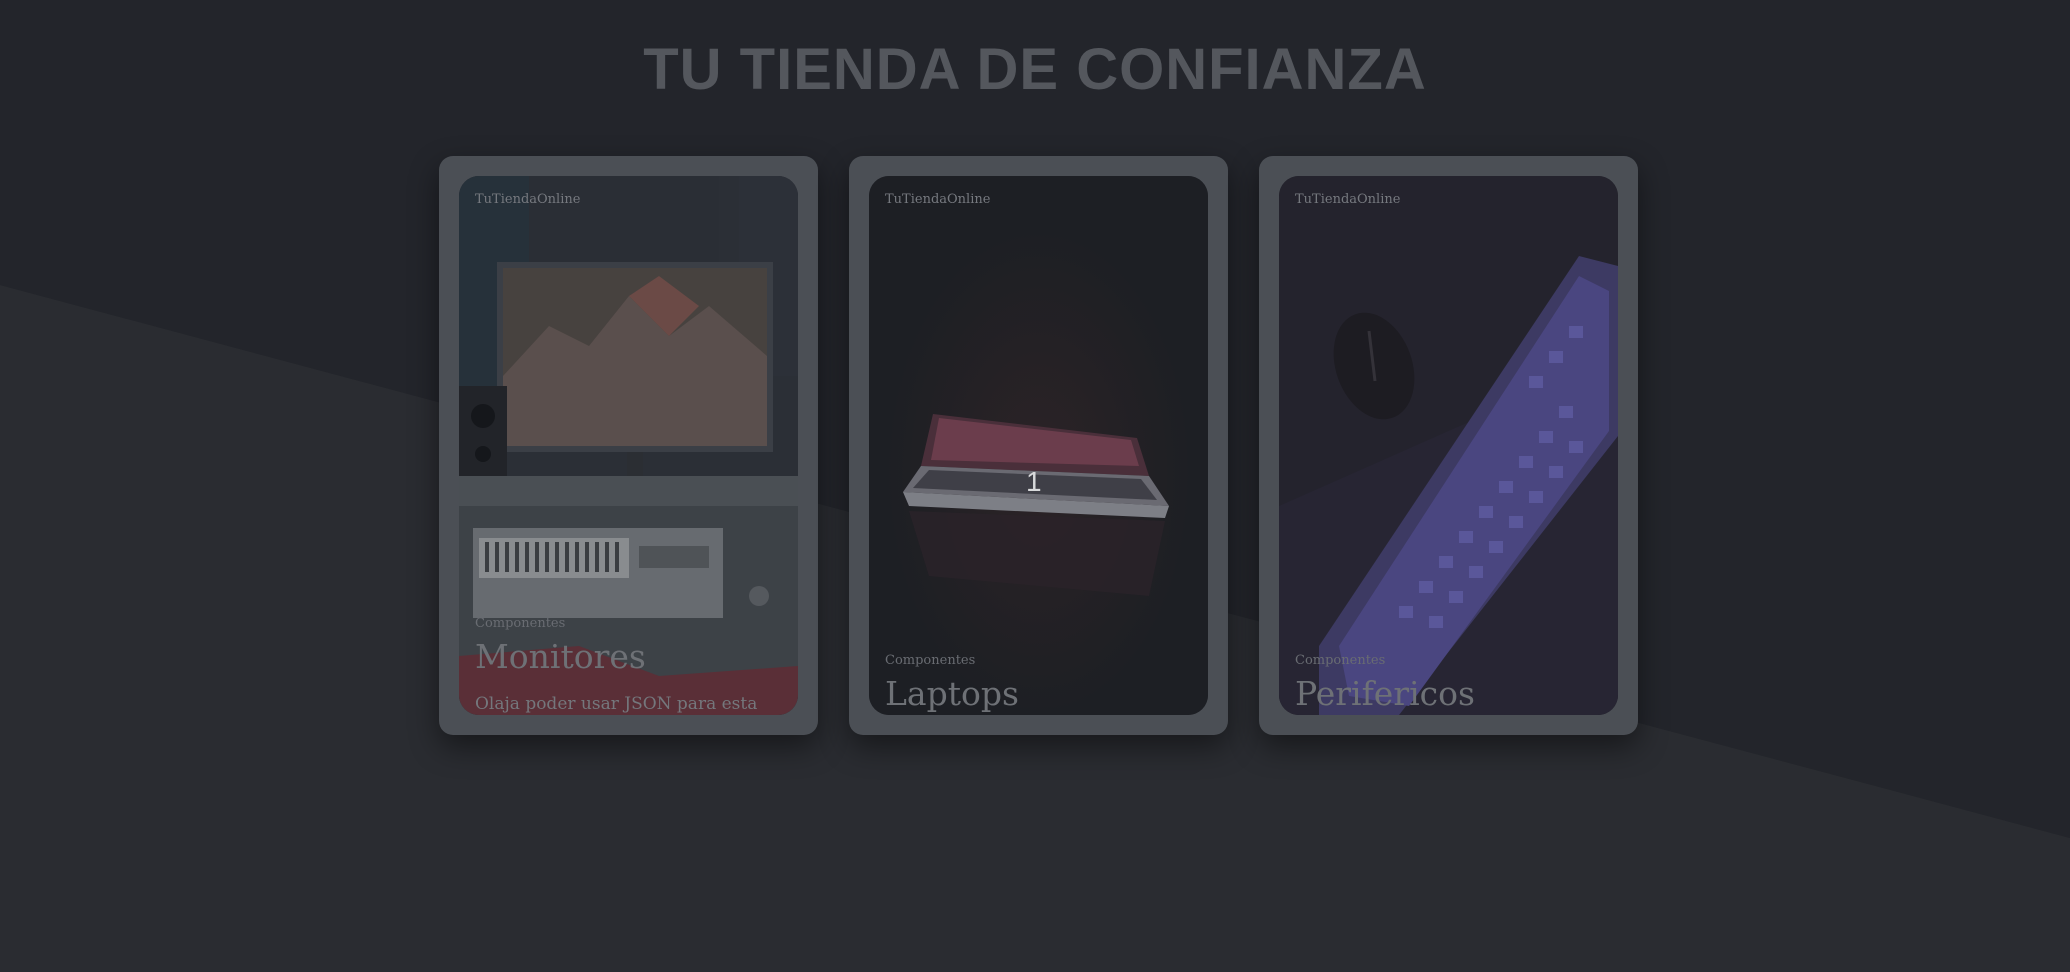 This screenshot has height=972, width=2070. What do you see at coordinates (1385, 693) in the screenshot?
I see `card-title: Perifericos` at bounding box center [1385, 693].